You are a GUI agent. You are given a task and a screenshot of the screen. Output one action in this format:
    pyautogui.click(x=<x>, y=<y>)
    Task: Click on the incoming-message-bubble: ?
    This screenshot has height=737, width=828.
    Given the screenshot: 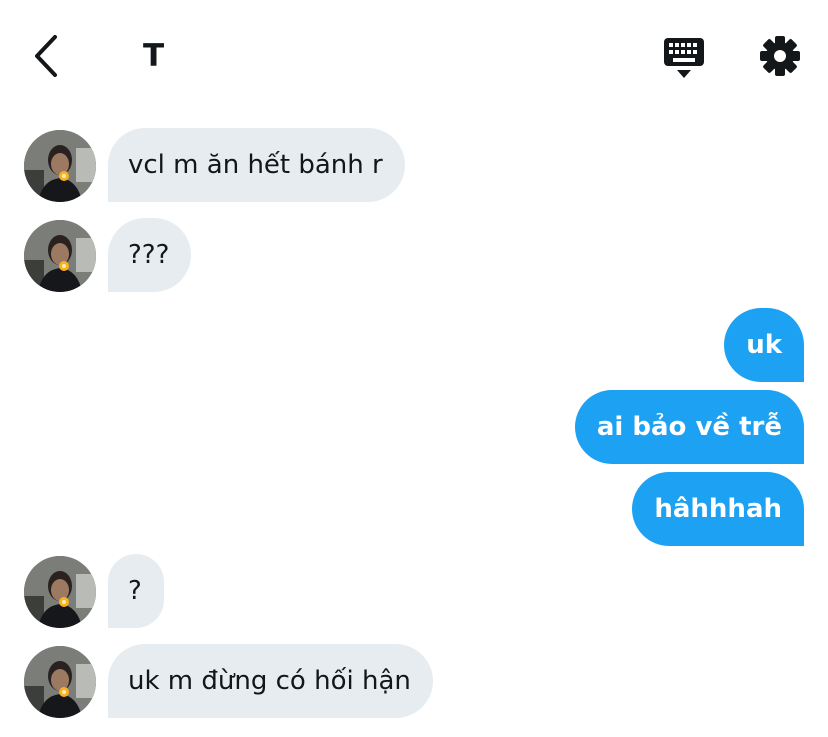 What is the action you would take?
    pyautogui.click(x=136, y=591)
    